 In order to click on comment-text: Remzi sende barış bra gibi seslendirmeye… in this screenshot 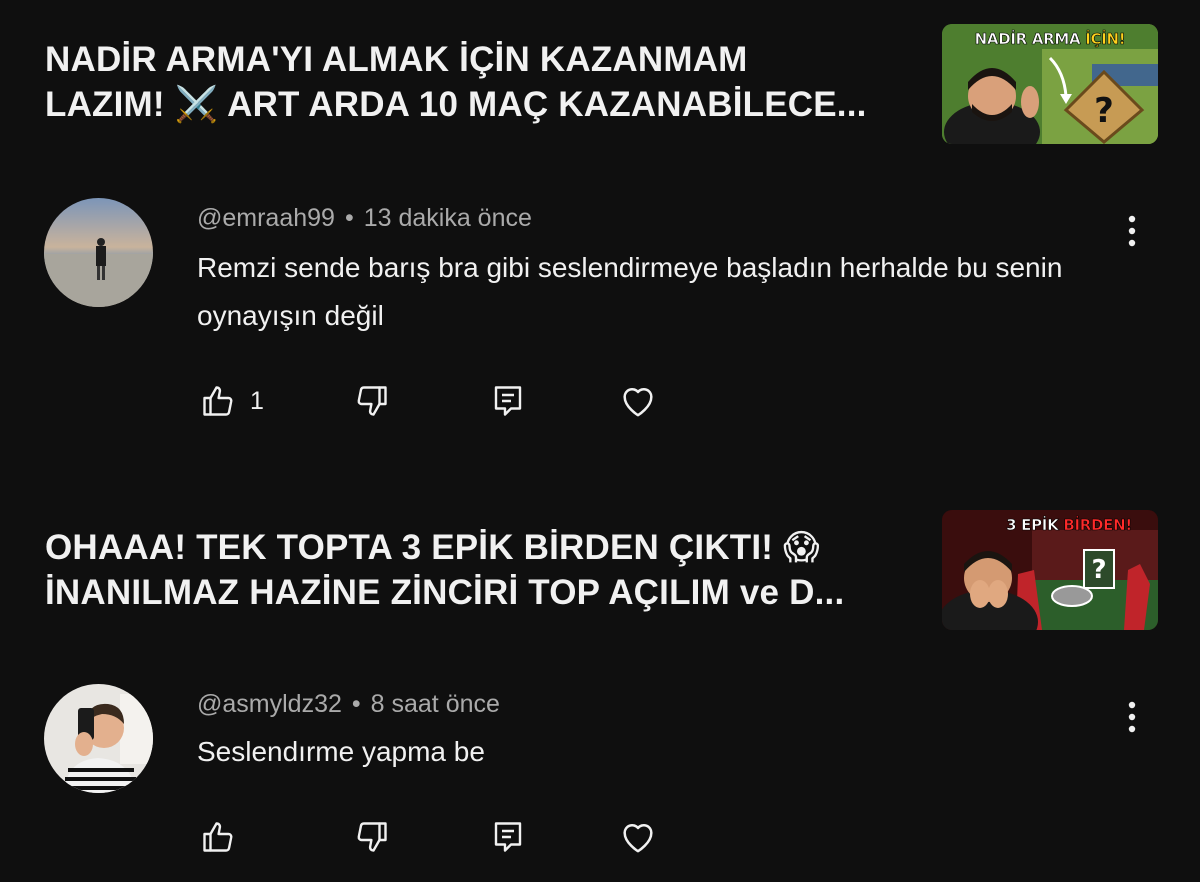, I will do `click(630, 291)`.